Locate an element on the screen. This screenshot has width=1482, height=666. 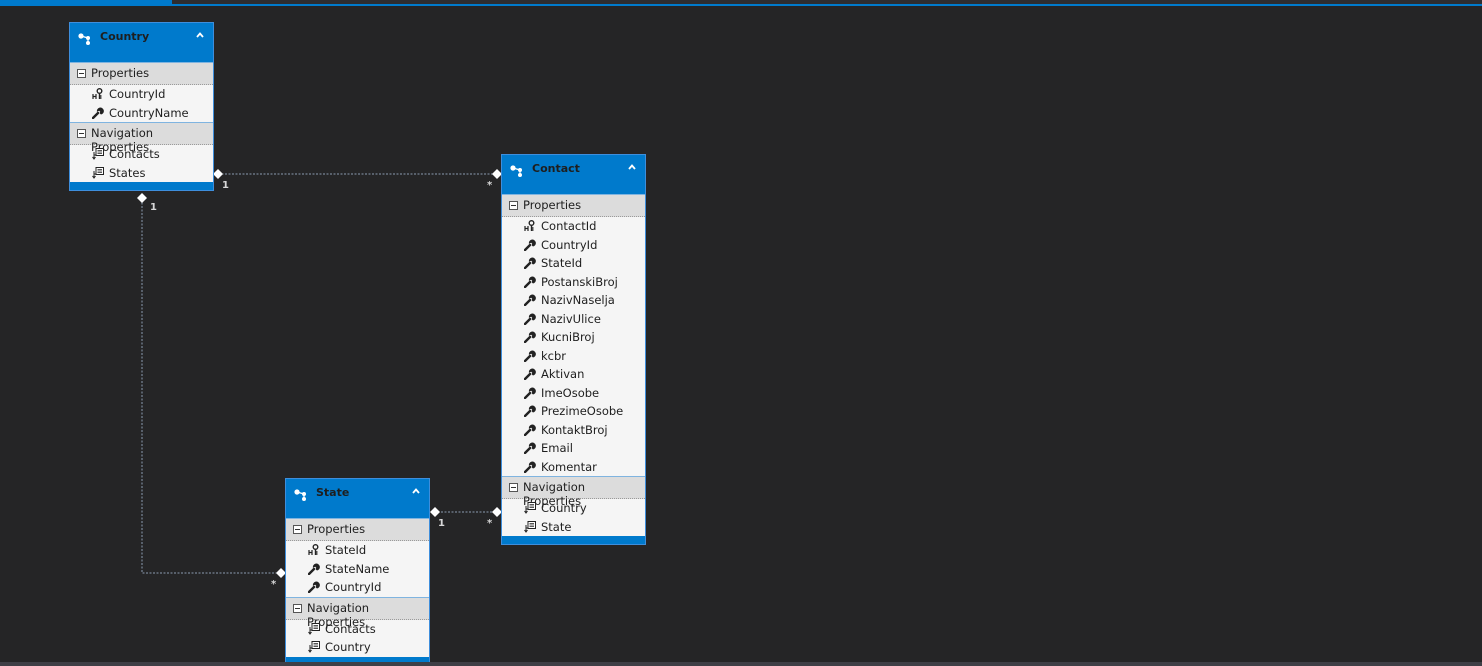
property-name: KontaktBroj is located at coordinates (574, 429).